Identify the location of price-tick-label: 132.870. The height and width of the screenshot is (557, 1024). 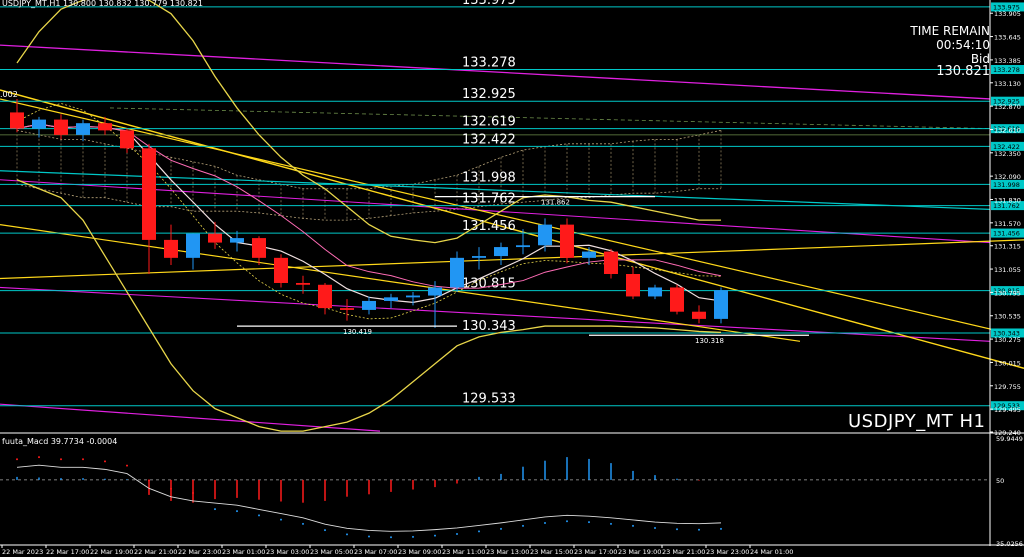
(1007, 107).